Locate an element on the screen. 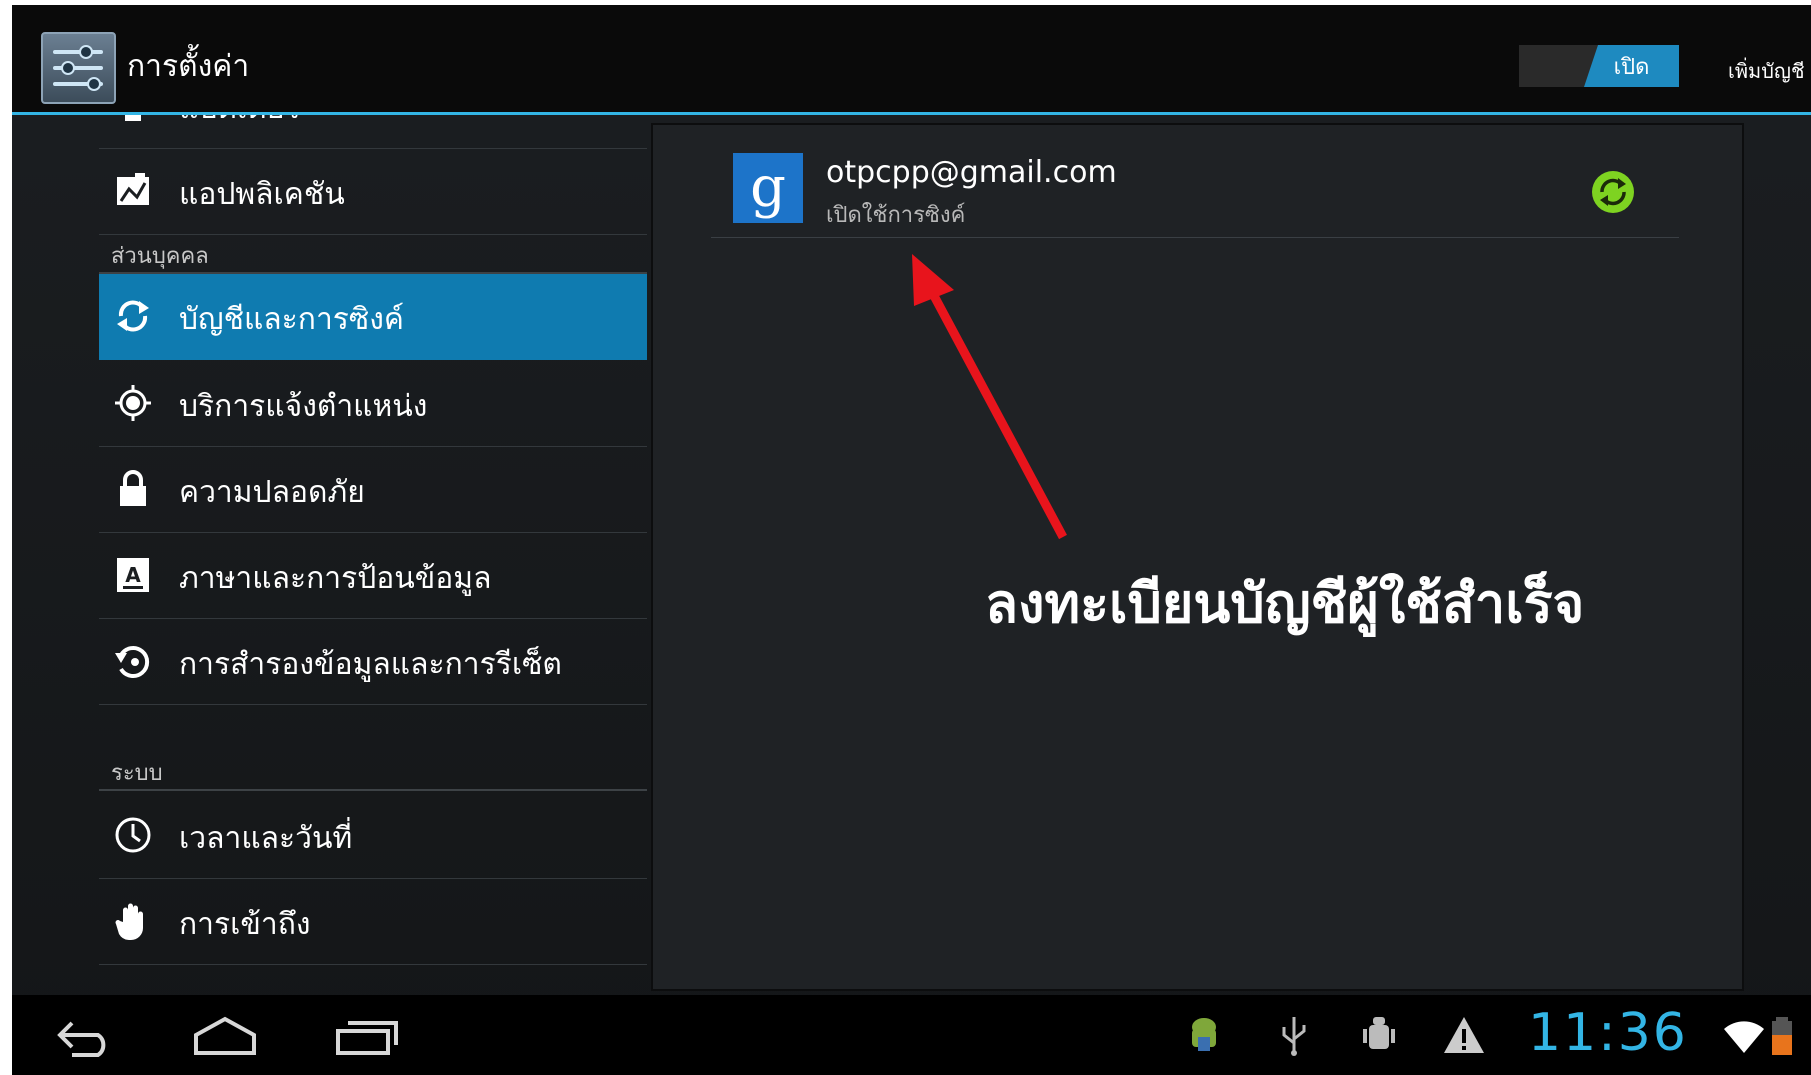 The width and height of the screenshot is (1811, 1075). location-icon is located at coordinates (133, 403).